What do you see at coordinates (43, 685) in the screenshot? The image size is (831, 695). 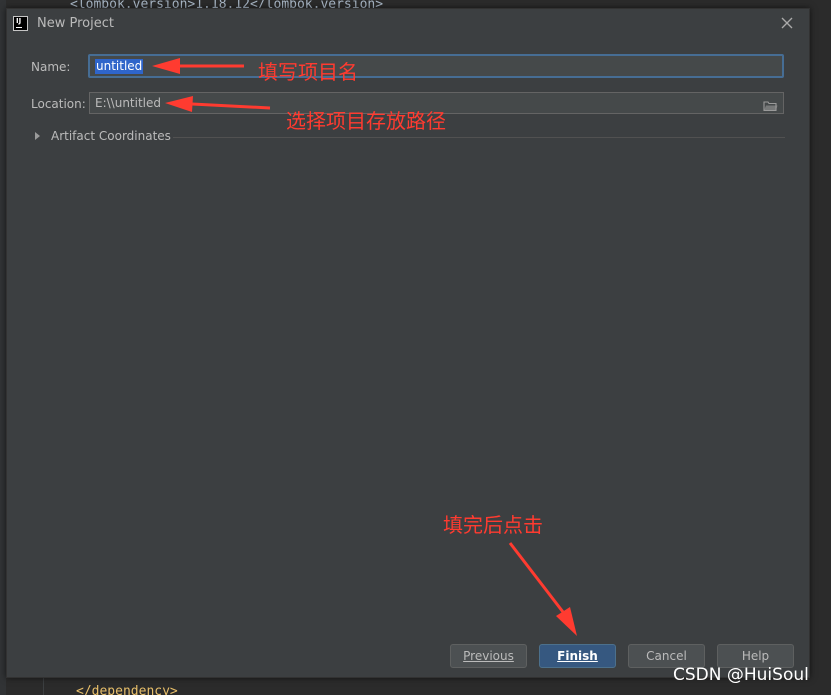 I see `editor-indent-guide` at bounding box center [43, 685].